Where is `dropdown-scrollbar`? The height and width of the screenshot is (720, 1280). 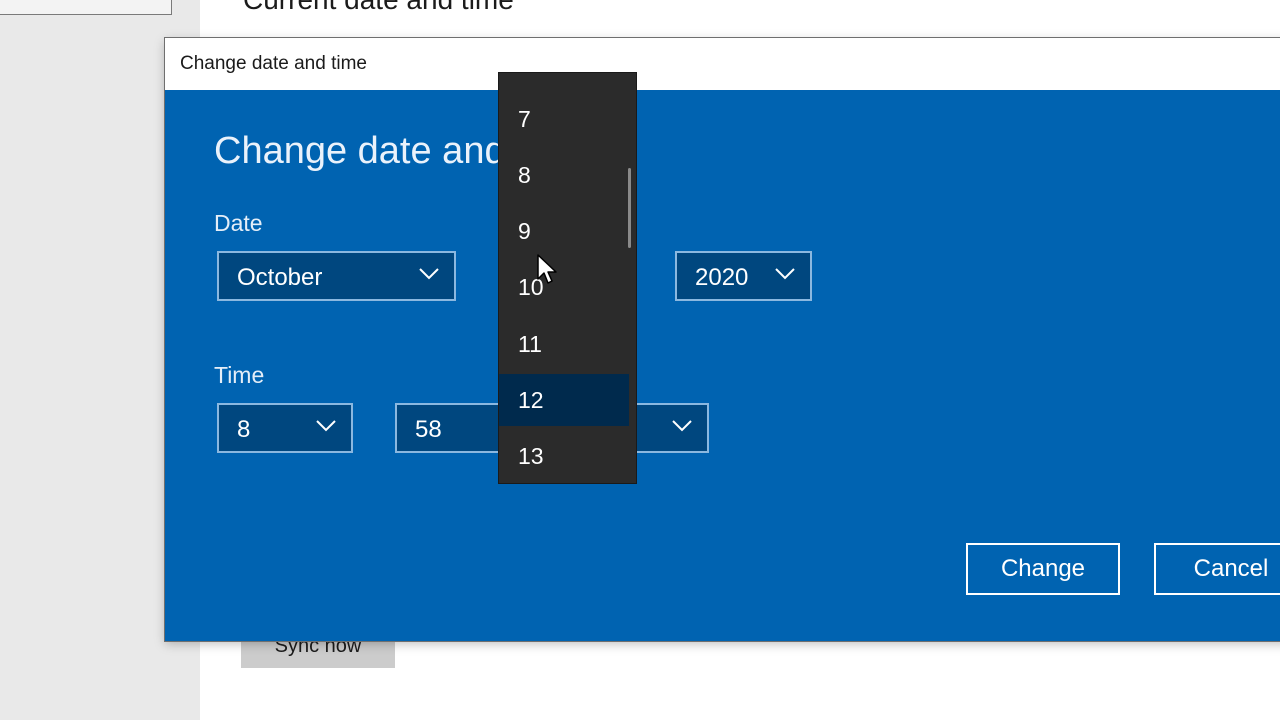
dropdown-scrollbar is located at coordinates (629, 208).